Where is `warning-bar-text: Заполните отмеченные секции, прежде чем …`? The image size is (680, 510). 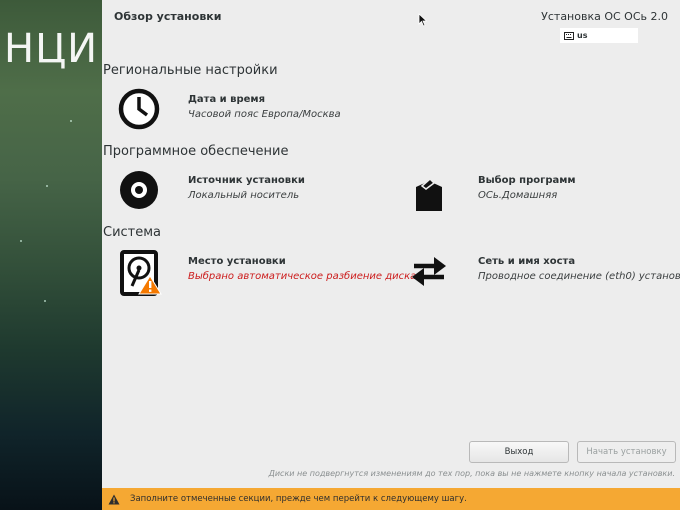 warning-bar-text: Заполните отмеченные секции, прежде чем … is located at coordinates (298, 499).